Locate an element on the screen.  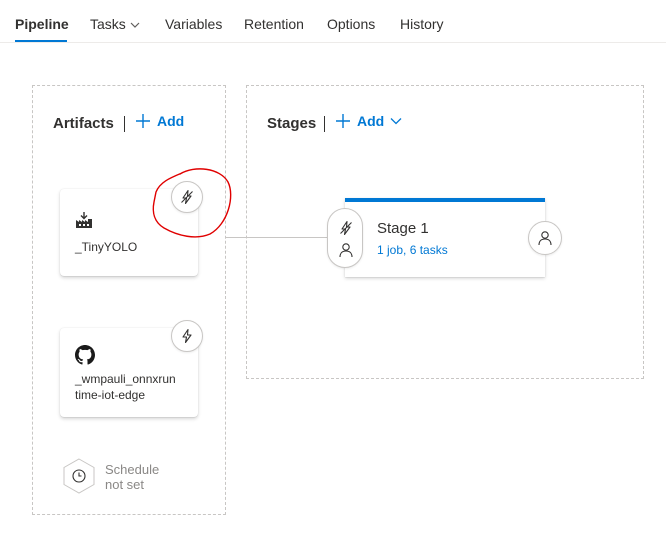
schedule-line2: not set is located at coordinates (125, 484).